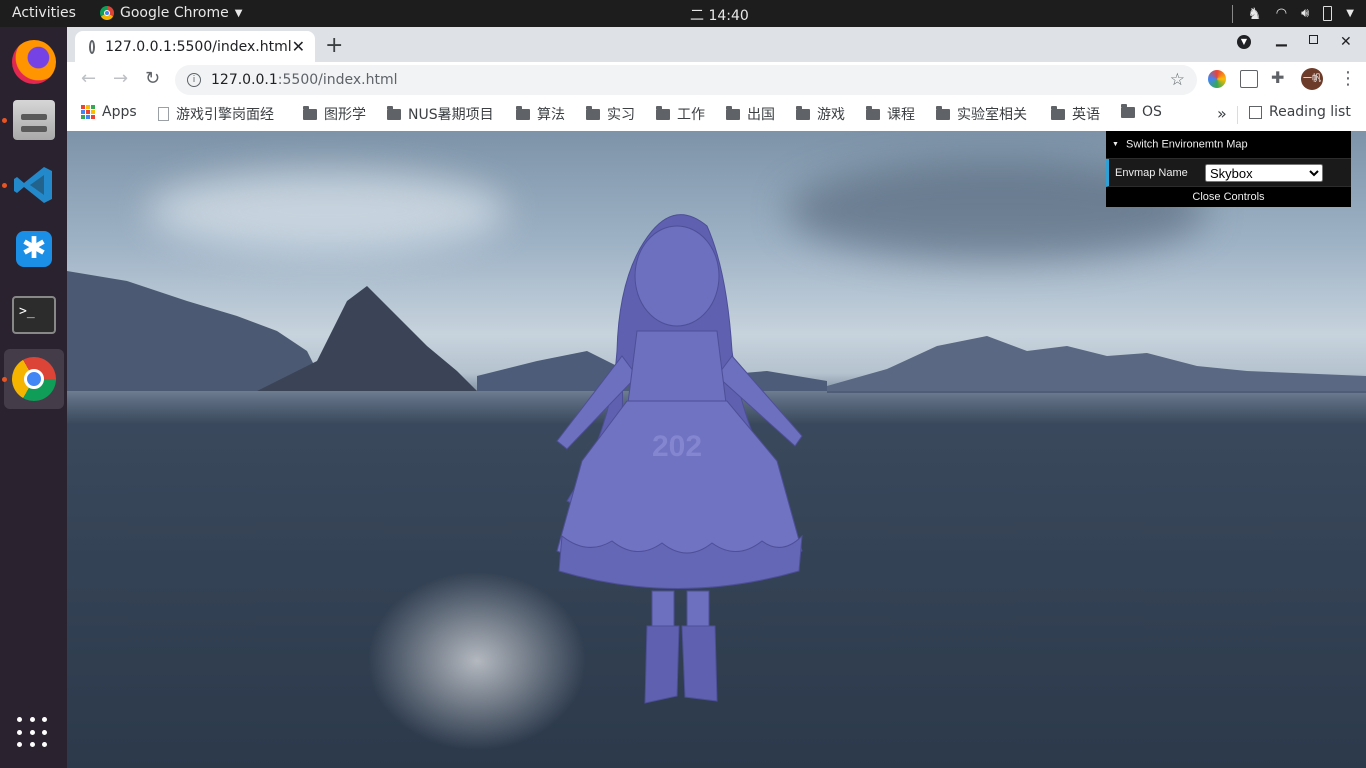 The width and height of the screenshot is (1366, 768). I want to click on tab-active: 127.0.0.1:5500/index.html ✕, so click(195, 46).